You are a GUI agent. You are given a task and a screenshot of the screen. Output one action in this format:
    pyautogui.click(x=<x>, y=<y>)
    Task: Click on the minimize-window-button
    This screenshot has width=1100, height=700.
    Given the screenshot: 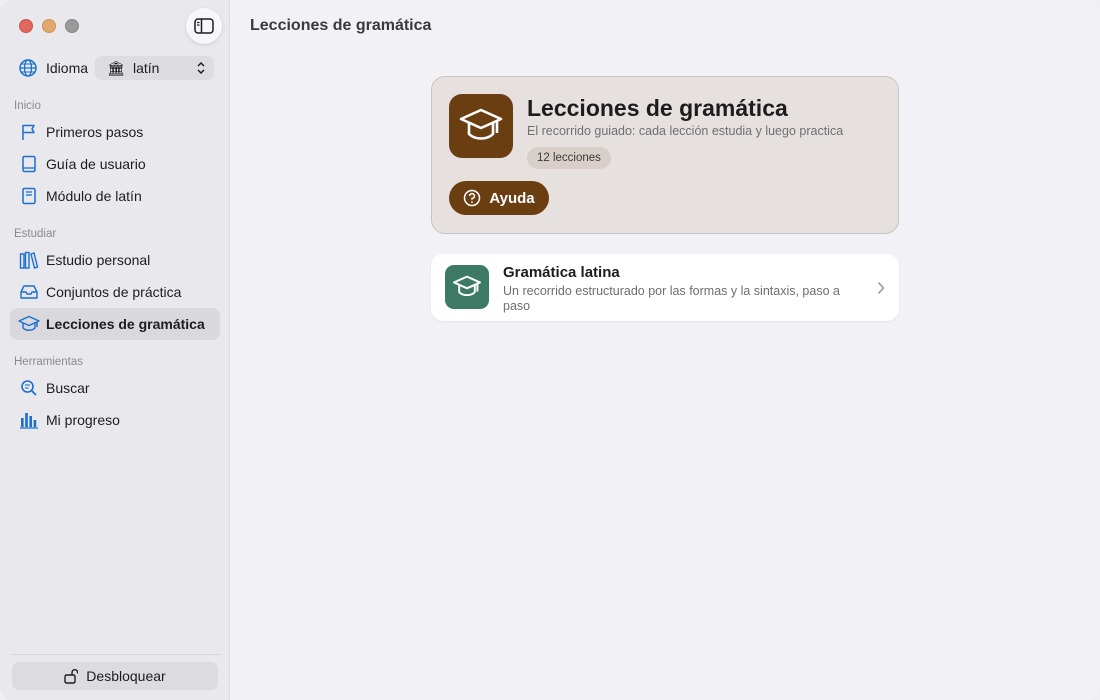 What is the action you would take?
    pyautogui.click(x=49, y=26)
    